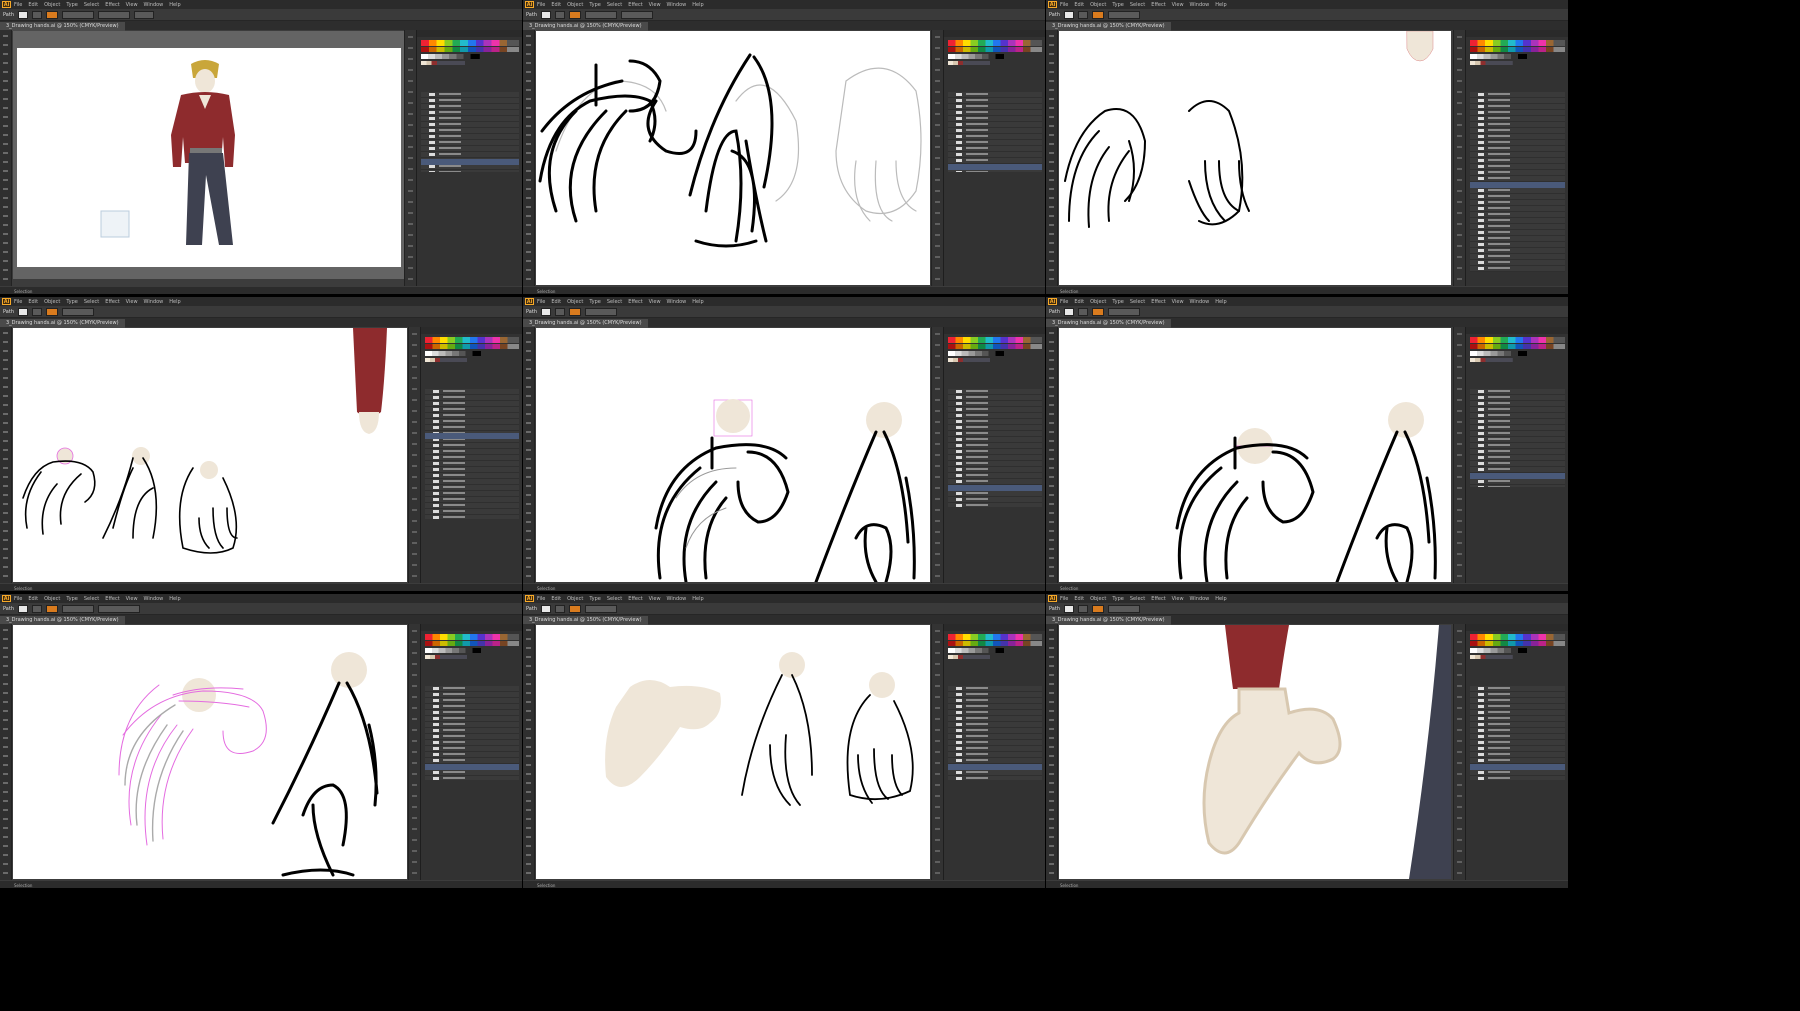 The height and width of the screenshot is (1011, 1800). What do you see at coordinates (118, 608) in the screenshot?
I see `align-controls` at bounding box center [118, 608].